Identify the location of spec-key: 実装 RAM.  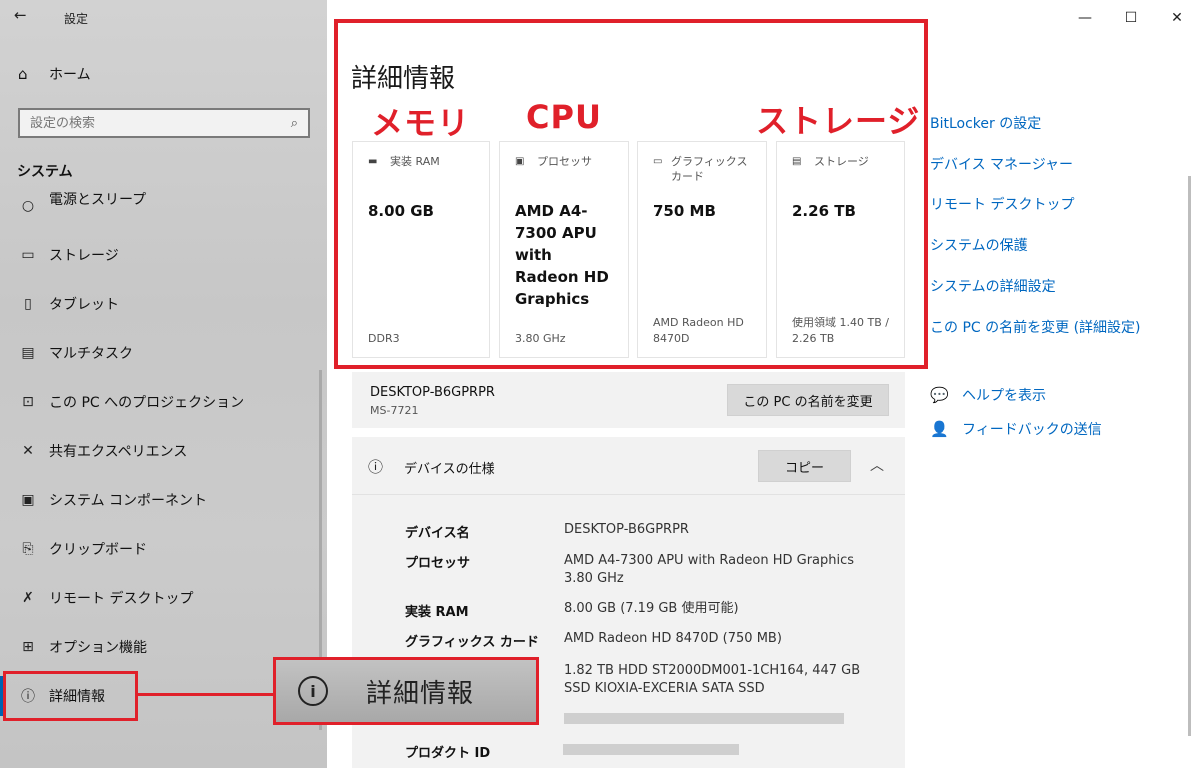
(437, 612).